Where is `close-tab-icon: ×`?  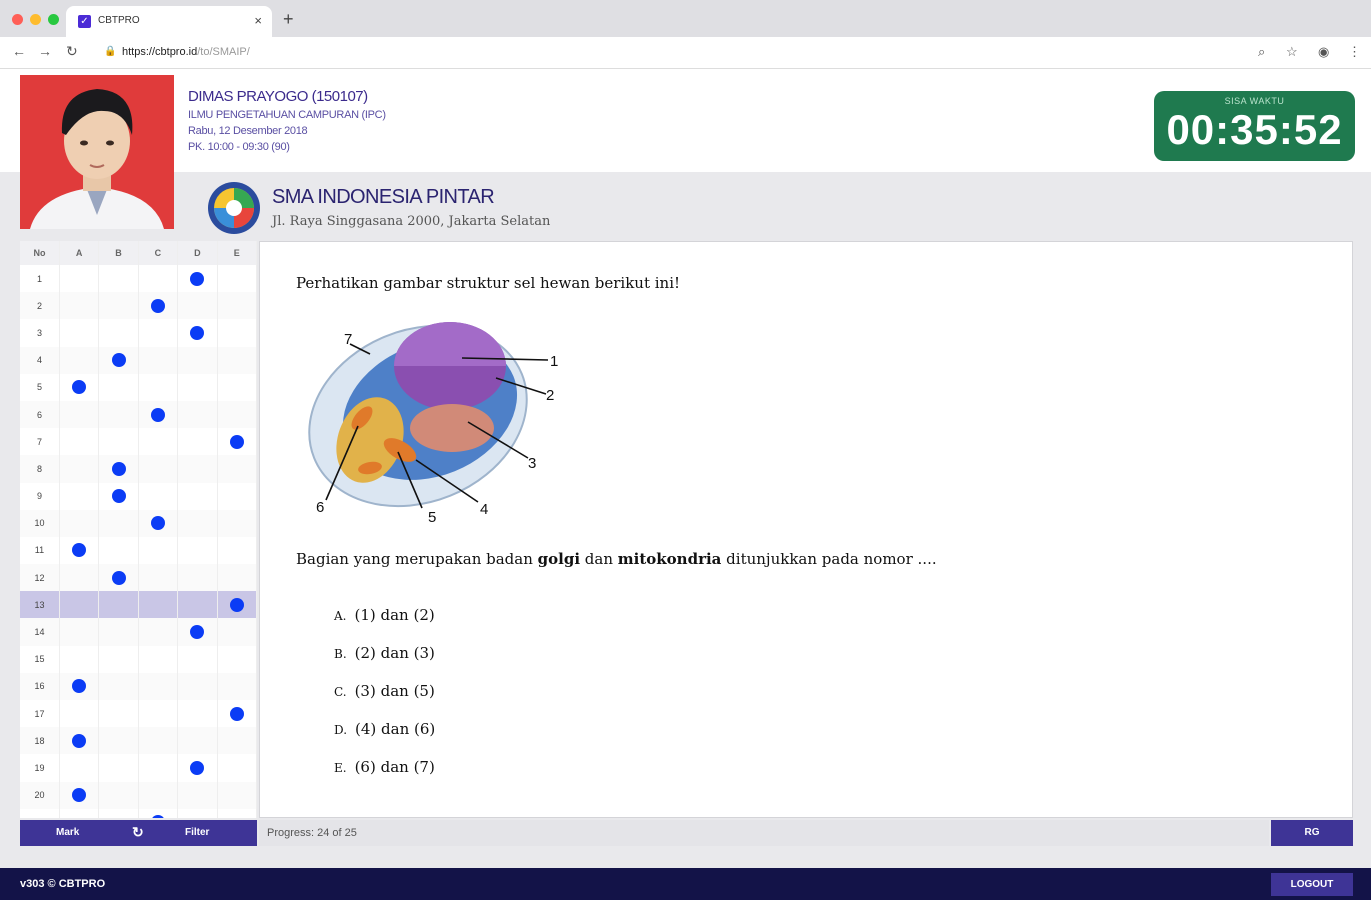 close-tab-icon: × is located at coordinates (258, 20).